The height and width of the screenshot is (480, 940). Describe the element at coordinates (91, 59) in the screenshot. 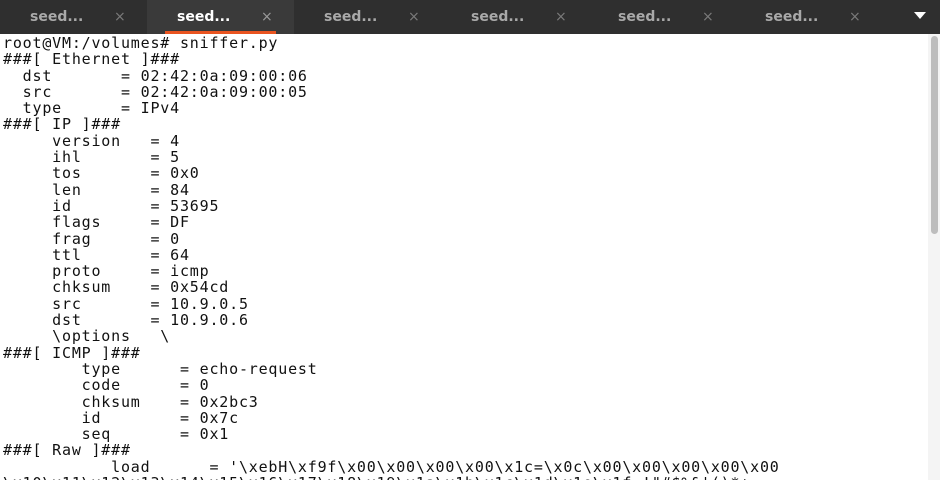

I see `terminal-line: ###[ Ethernet ]###` at that location.